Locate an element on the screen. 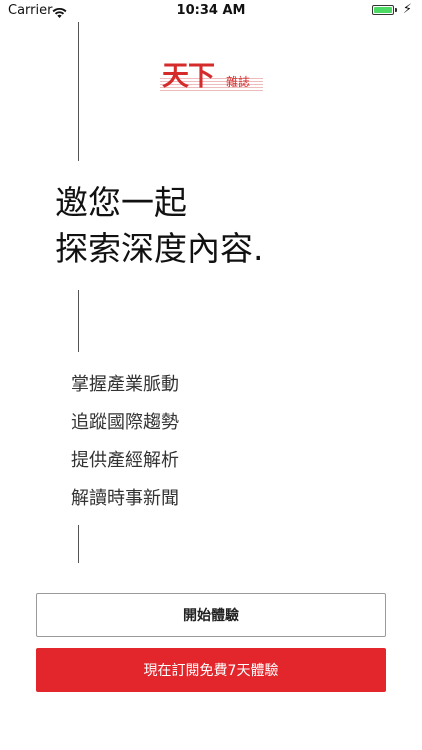 The height and width of the screenshot is (750, 422). status-bar: Carrier 10:34 AM ⚡ is located at coordinates (211, 11).